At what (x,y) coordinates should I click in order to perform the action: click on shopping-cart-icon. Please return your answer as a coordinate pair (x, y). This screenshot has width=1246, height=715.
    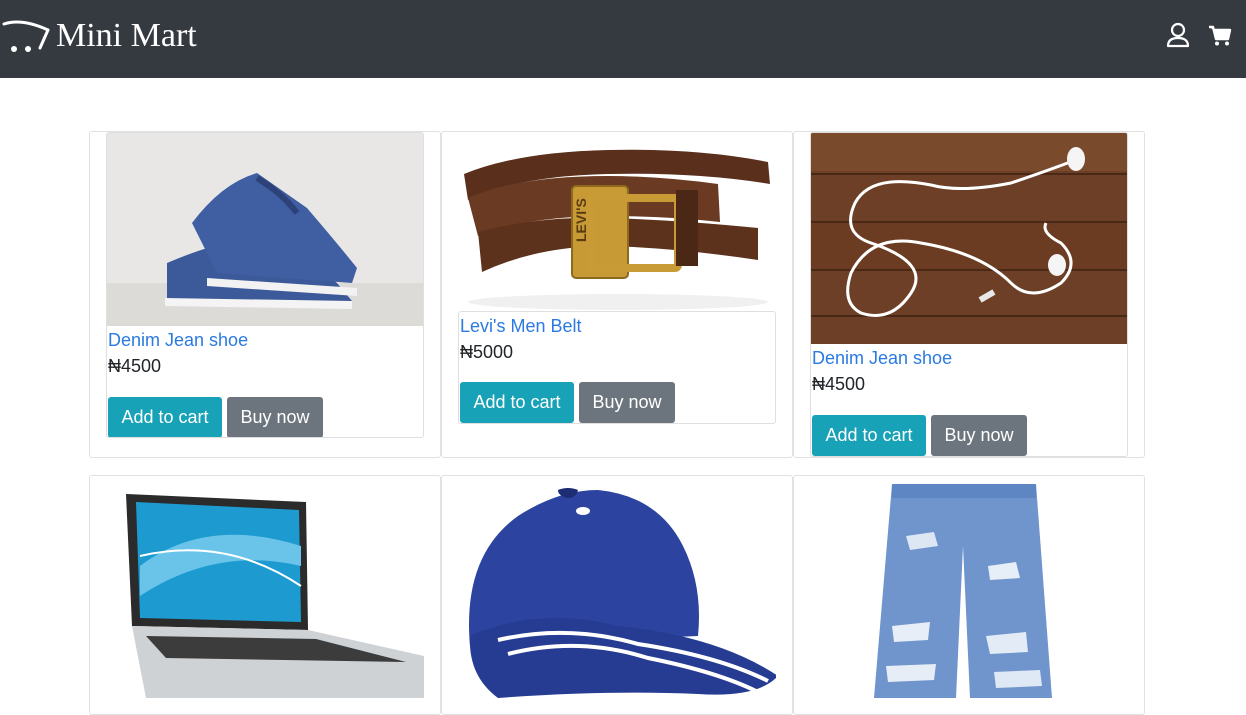
    Looking at the image, I should click on (1220, 35).